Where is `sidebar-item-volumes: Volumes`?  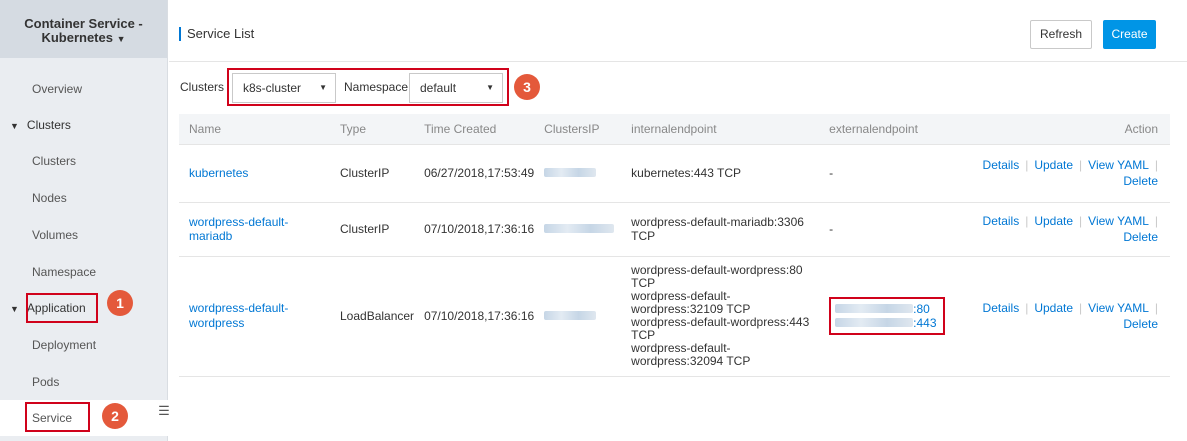
sidebar-item-volumes: Volumes is located at coordinates (84, 235).